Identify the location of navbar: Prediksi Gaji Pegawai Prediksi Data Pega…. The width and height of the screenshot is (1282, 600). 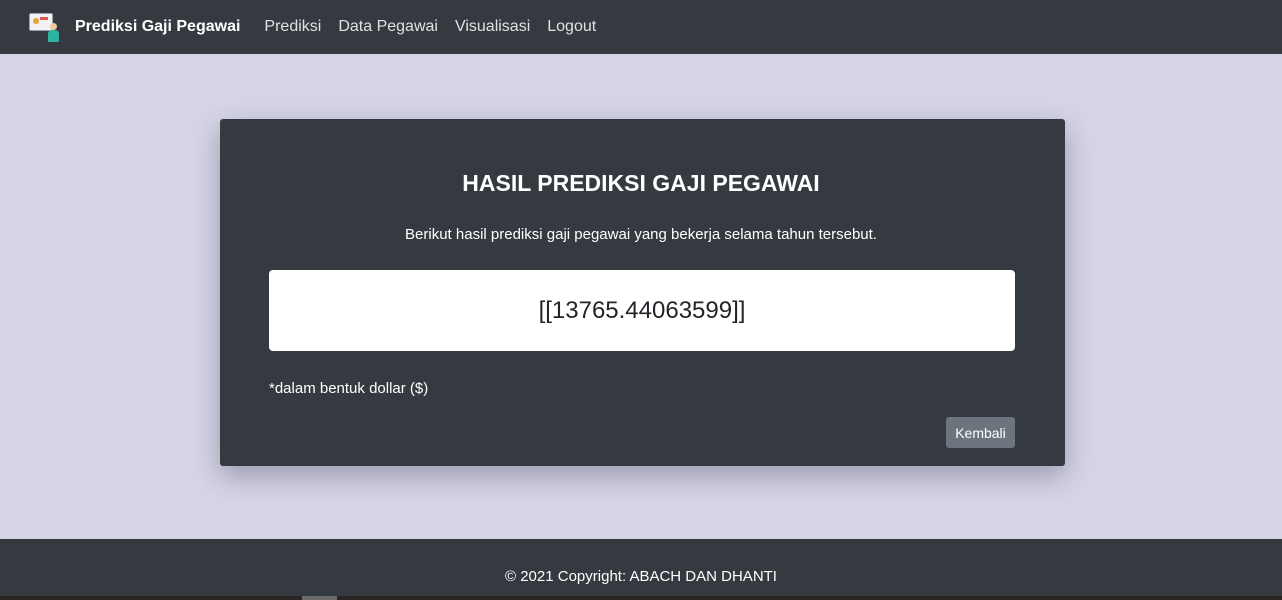
(641, 27).